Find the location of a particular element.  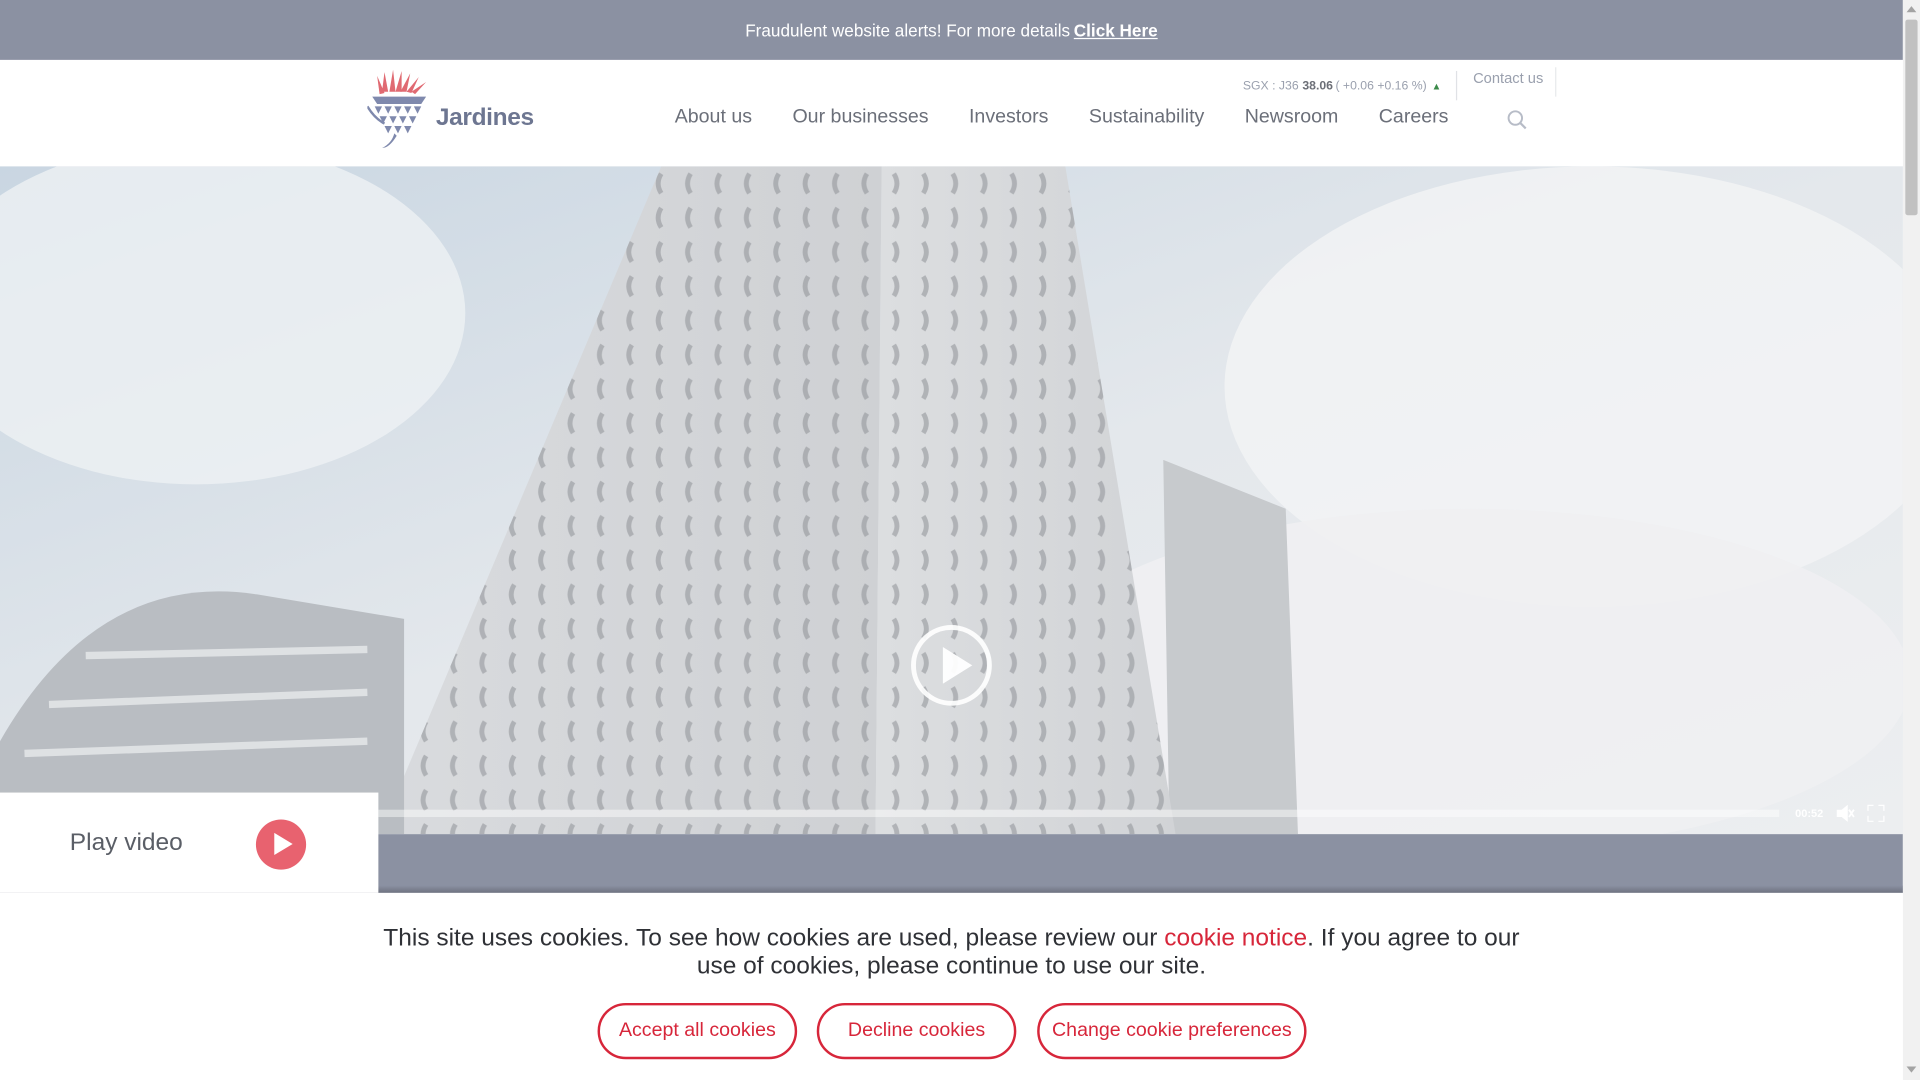

nav-our-businesses: Our businesses is located at coordinates (860, 117).